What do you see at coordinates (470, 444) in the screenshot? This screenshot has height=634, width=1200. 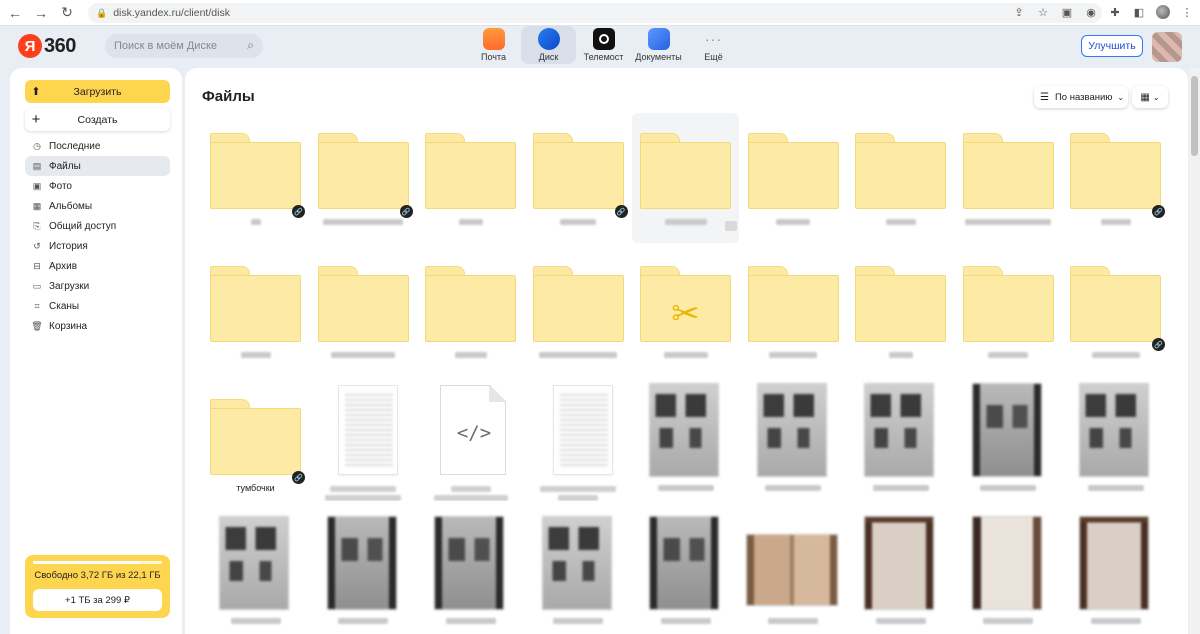 I see `code-file-item: </>` at bounding box center [470, 444].